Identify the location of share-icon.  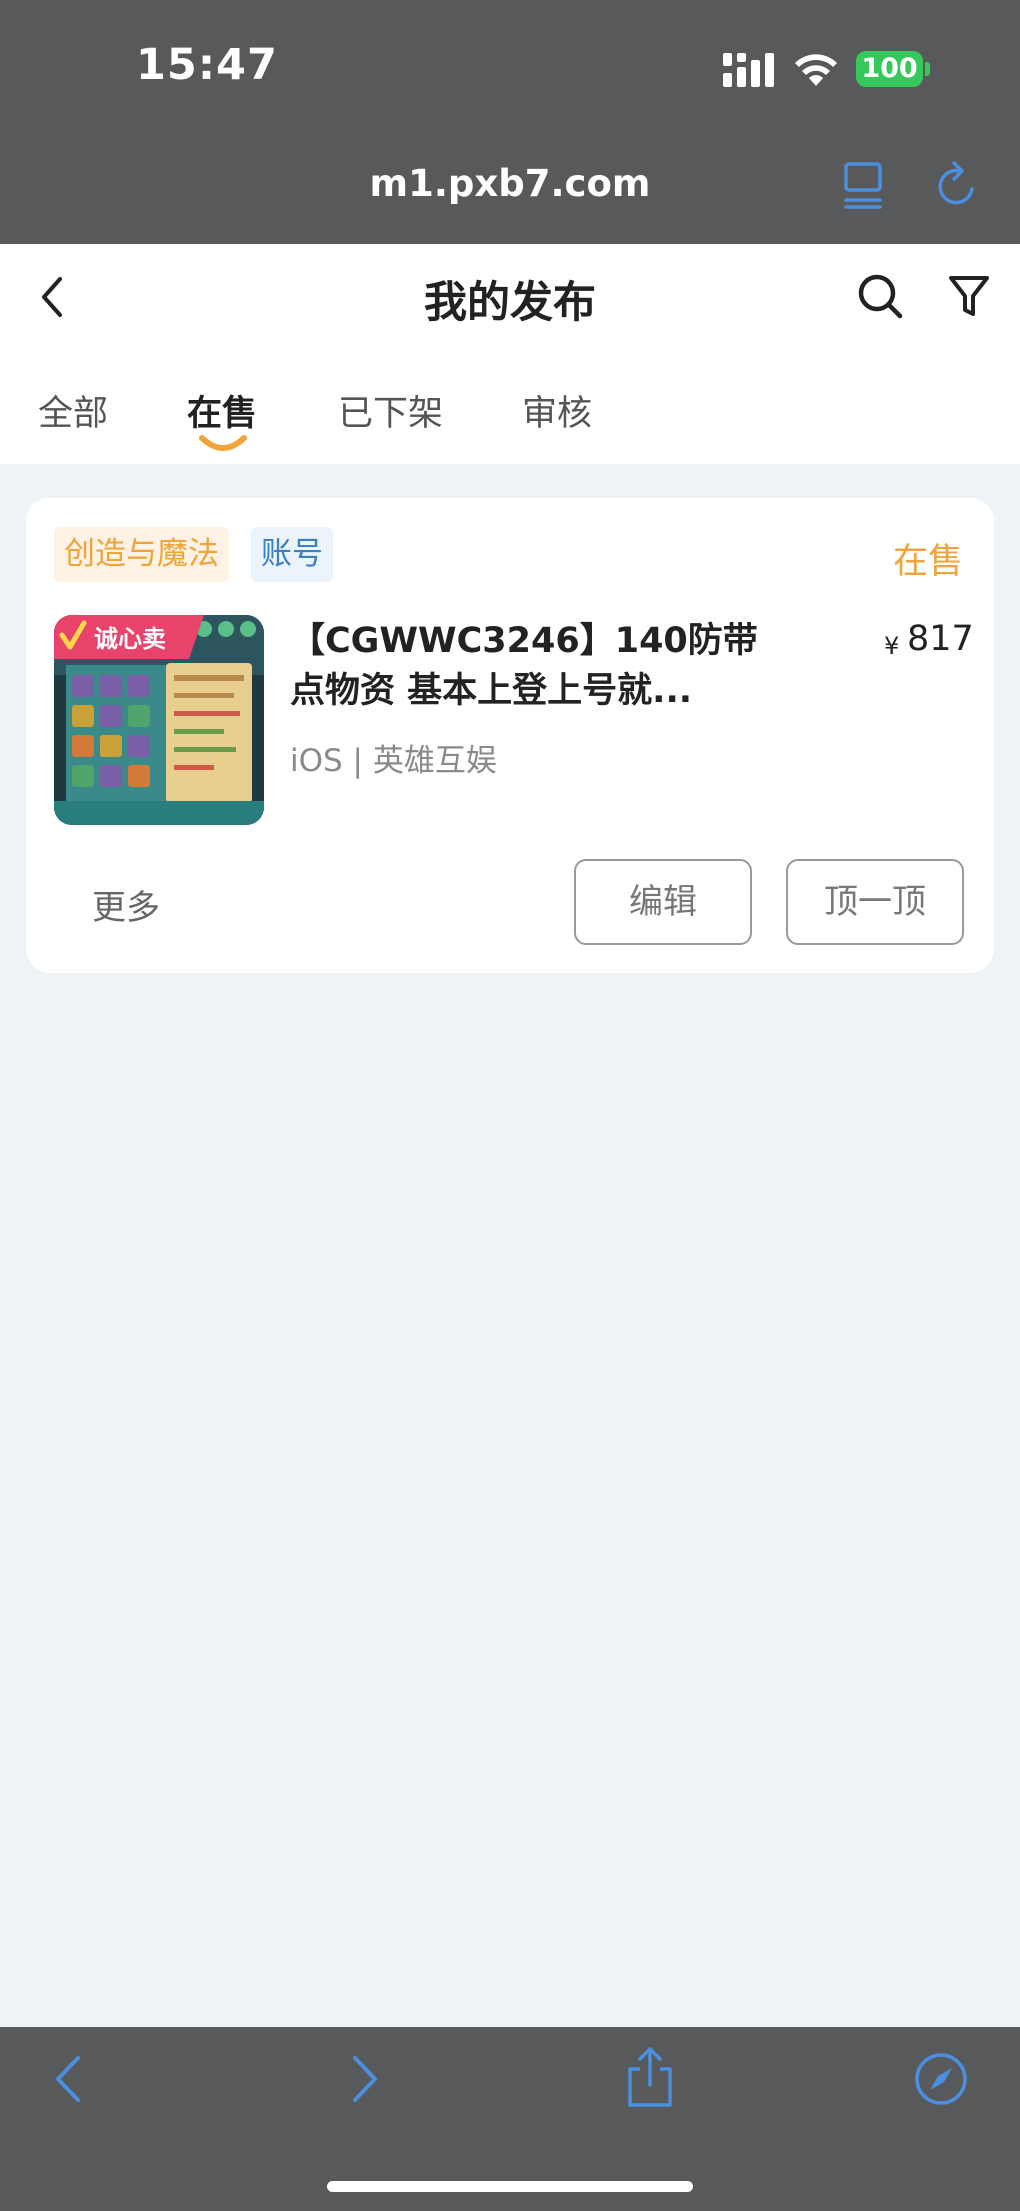
(650, 2077).